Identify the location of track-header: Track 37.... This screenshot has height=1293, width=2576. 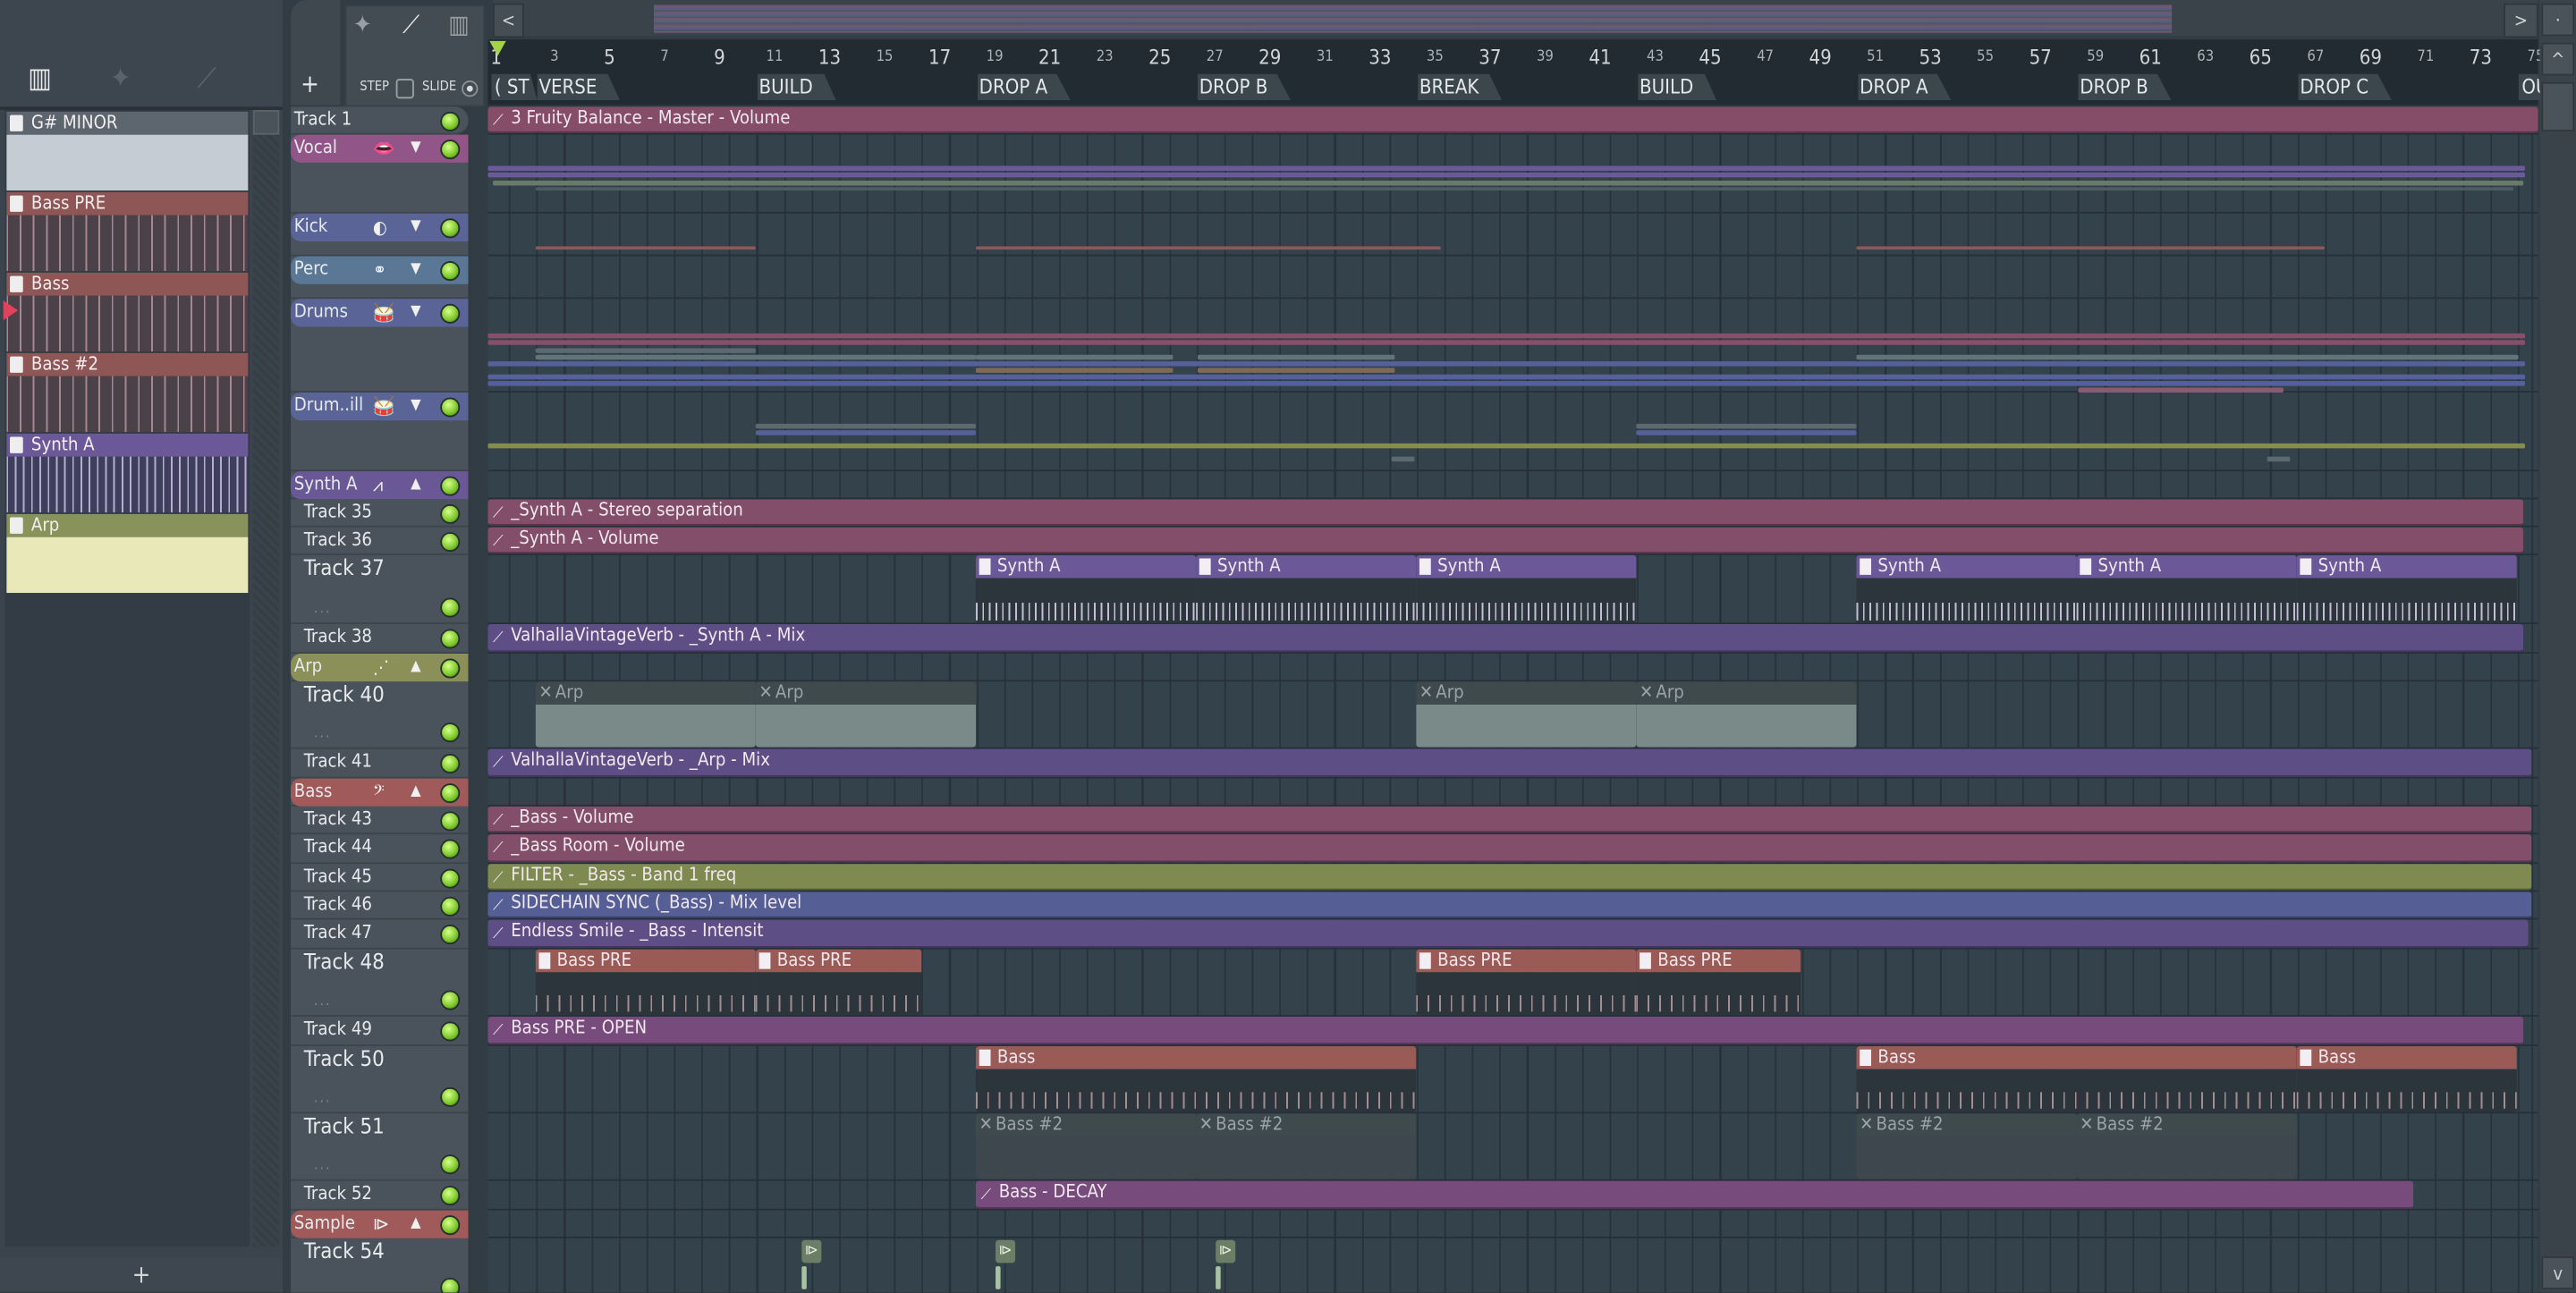
(380, 589).